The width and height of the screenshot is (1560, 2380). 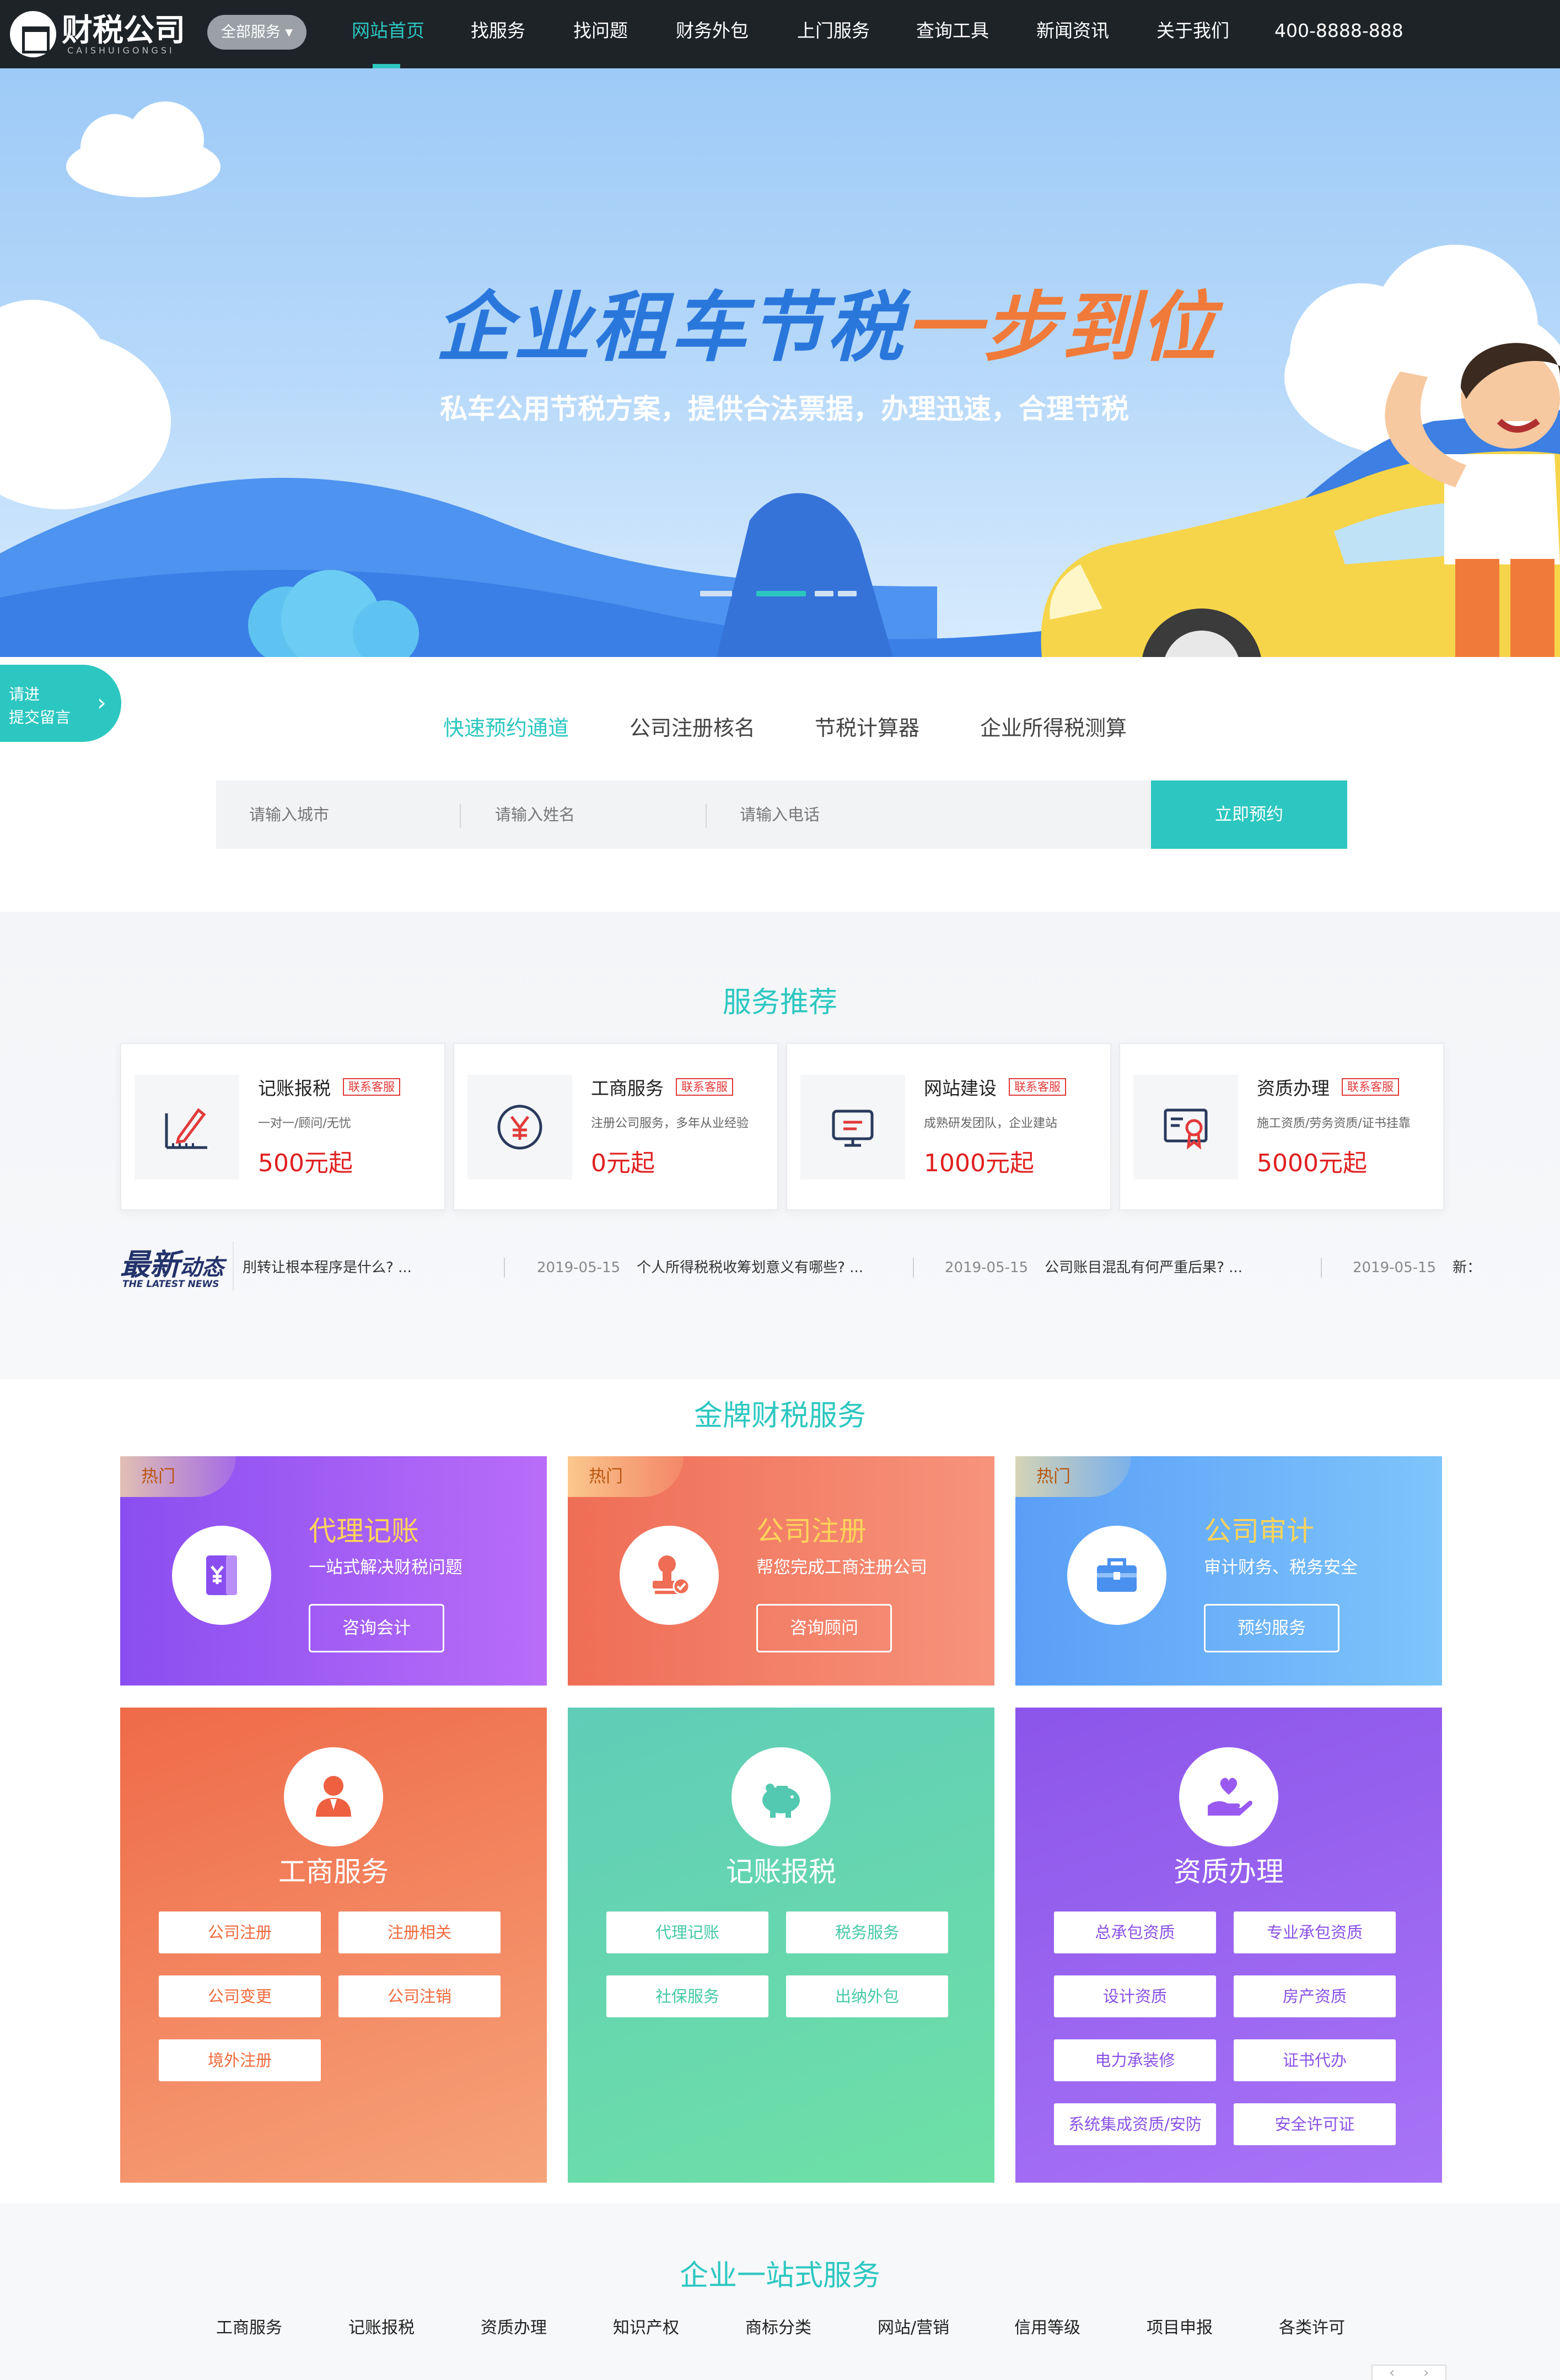 What do you see at coordinates (1135, 1996) in the screenshot?
I see `chip-design-qualification: 设计资质` at bounding box center [1135, 1996].